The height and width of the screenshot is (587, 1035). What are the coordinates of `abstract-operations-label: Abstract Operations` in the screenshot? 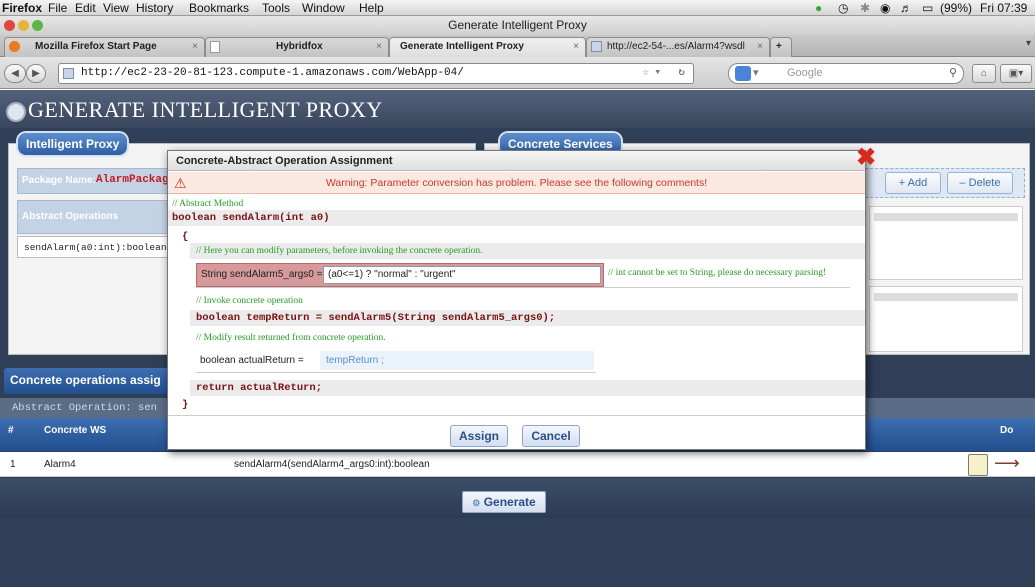 It's located at (70, 216).